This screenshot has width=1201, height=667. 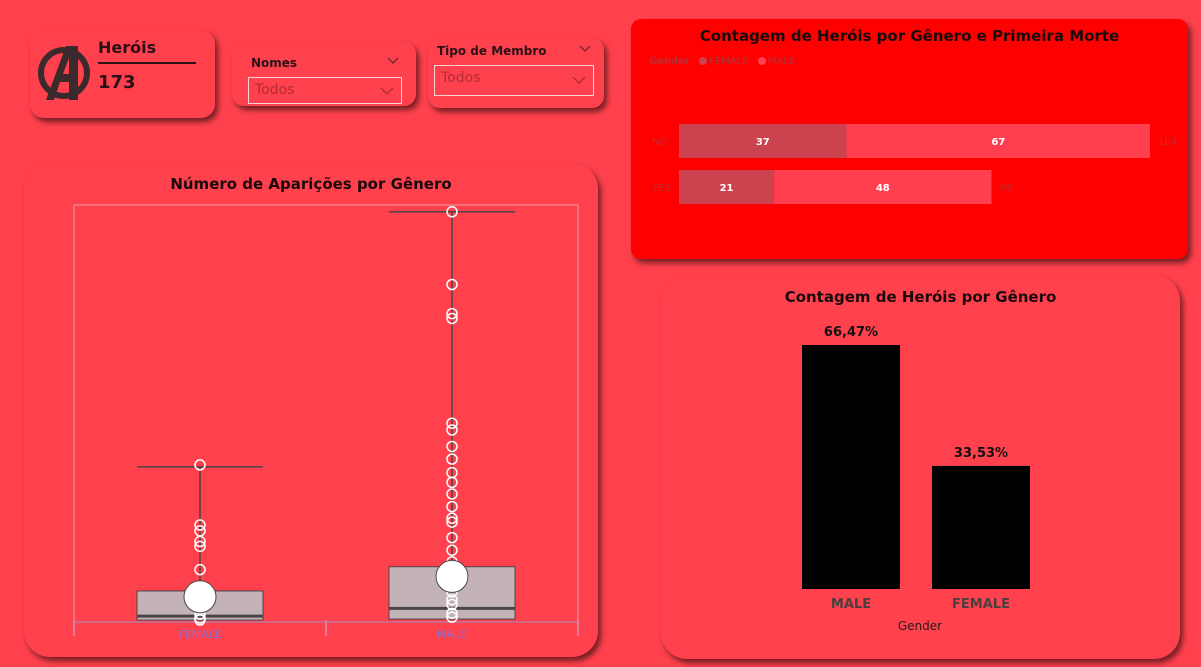 I want to click on slicer-tipo-membro: Tipo de Membro Todos, so click(x=516, y=73).